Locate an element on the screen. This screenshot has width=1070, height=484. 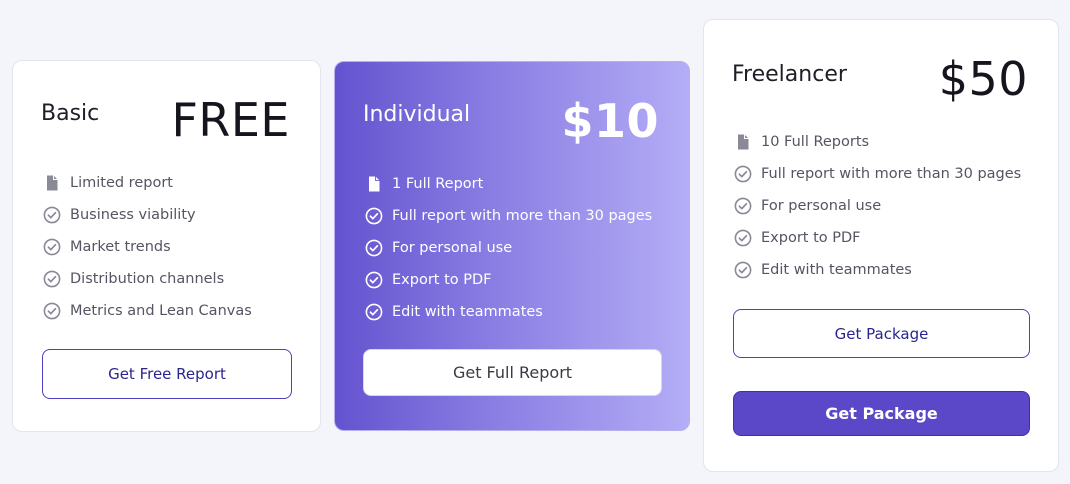
plan-name: Basic is located at coordinates (70, 113).